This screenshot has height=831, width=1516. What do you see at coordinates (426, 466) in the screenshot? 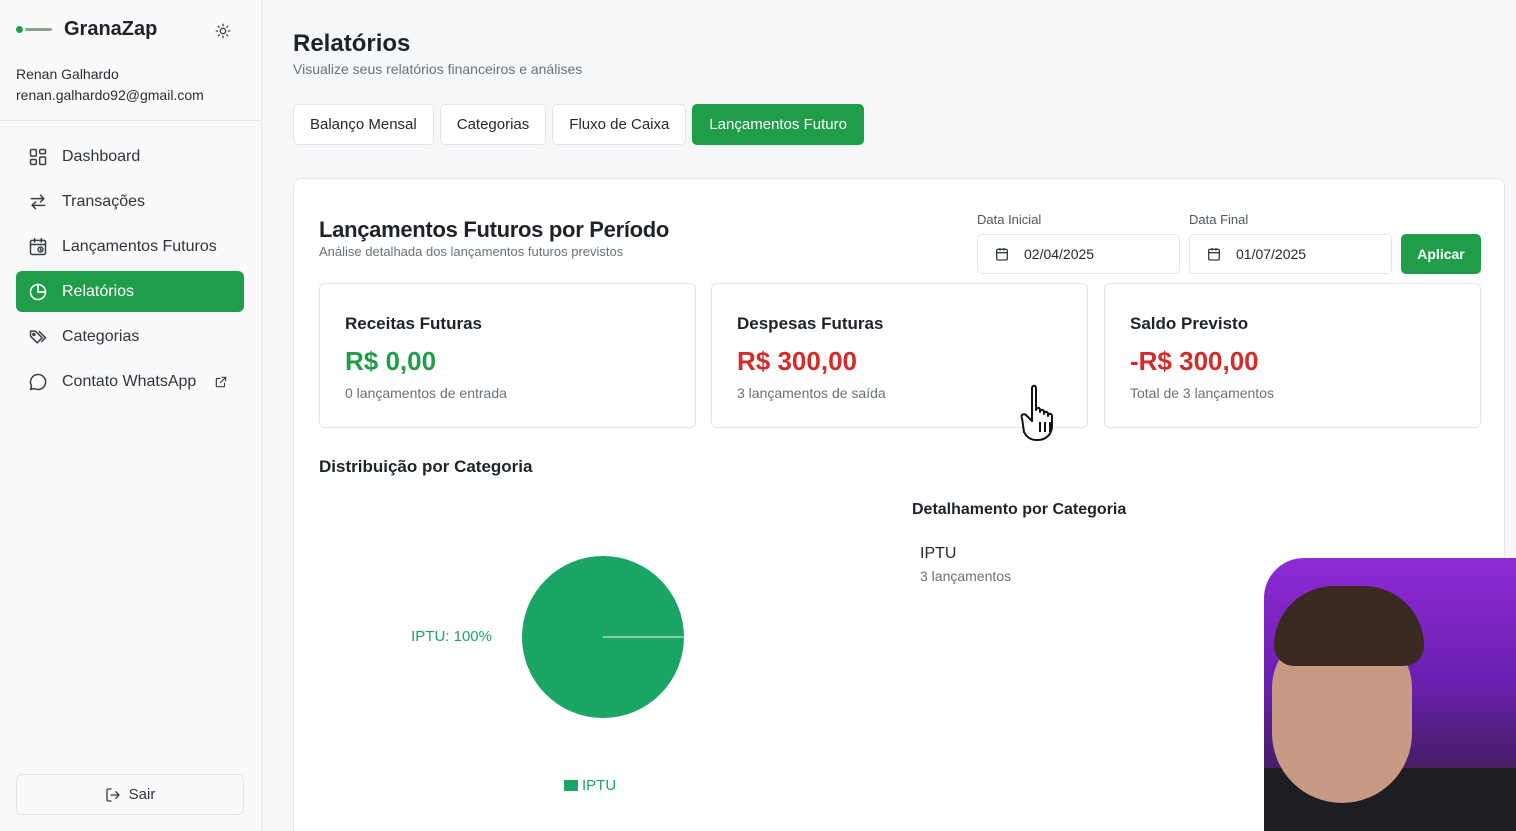
I see `distribution-title: Distribuição por Categoria` at bounding box center [426, 466].